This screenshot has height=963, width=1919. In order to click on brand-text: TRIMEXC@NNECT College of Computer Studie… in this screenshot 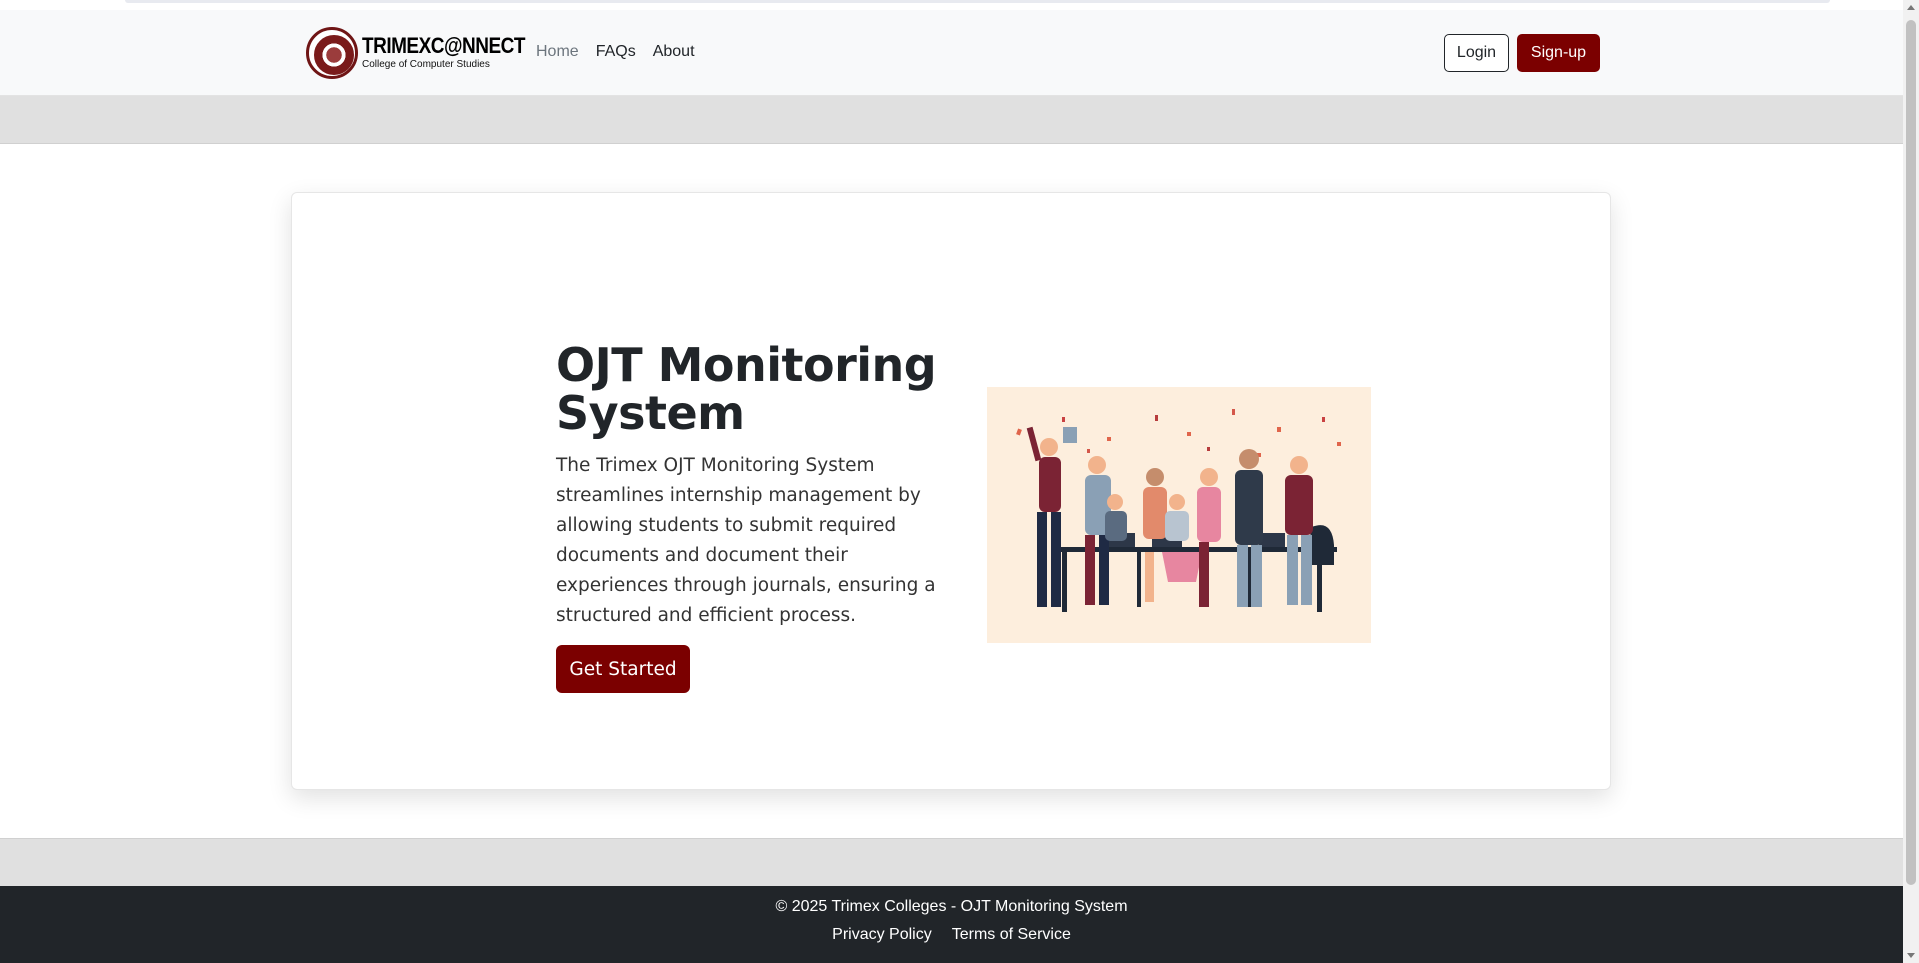, I will do `click(443, 51)`.